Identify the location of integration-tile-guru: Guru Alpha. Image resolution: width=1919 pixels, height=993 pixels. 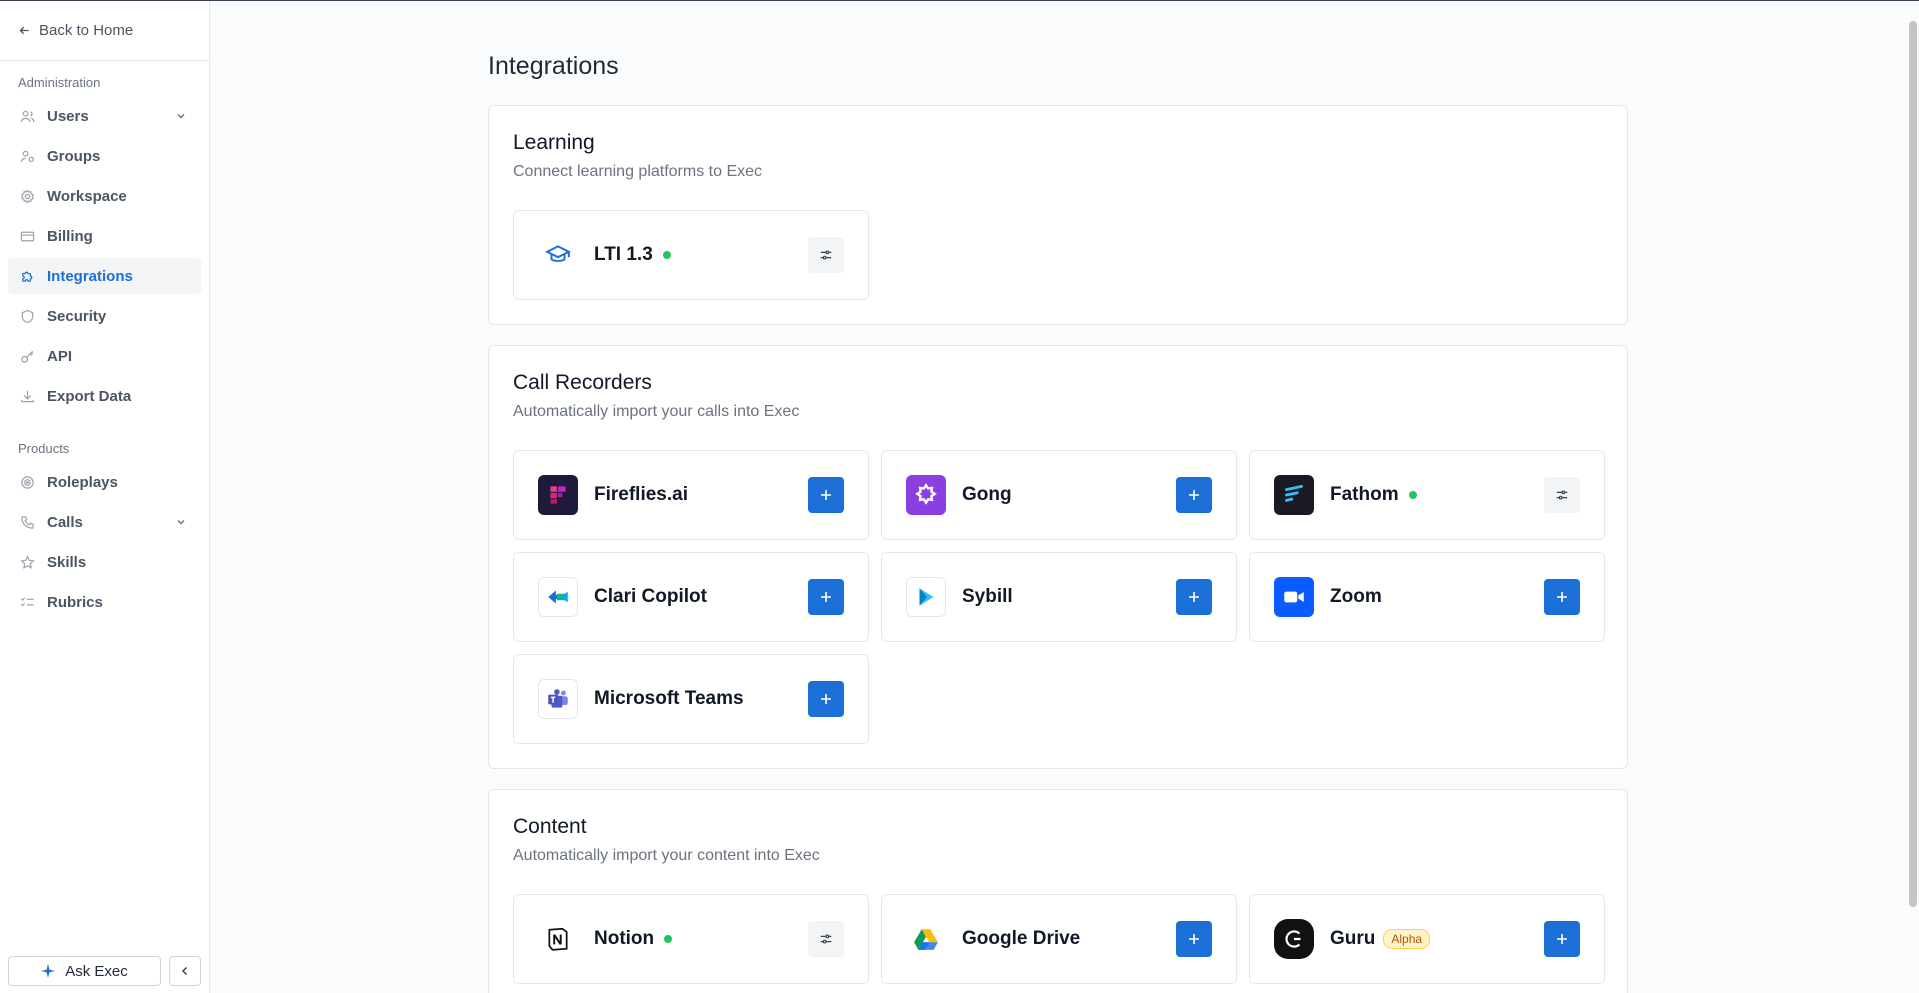
(1427, 939).